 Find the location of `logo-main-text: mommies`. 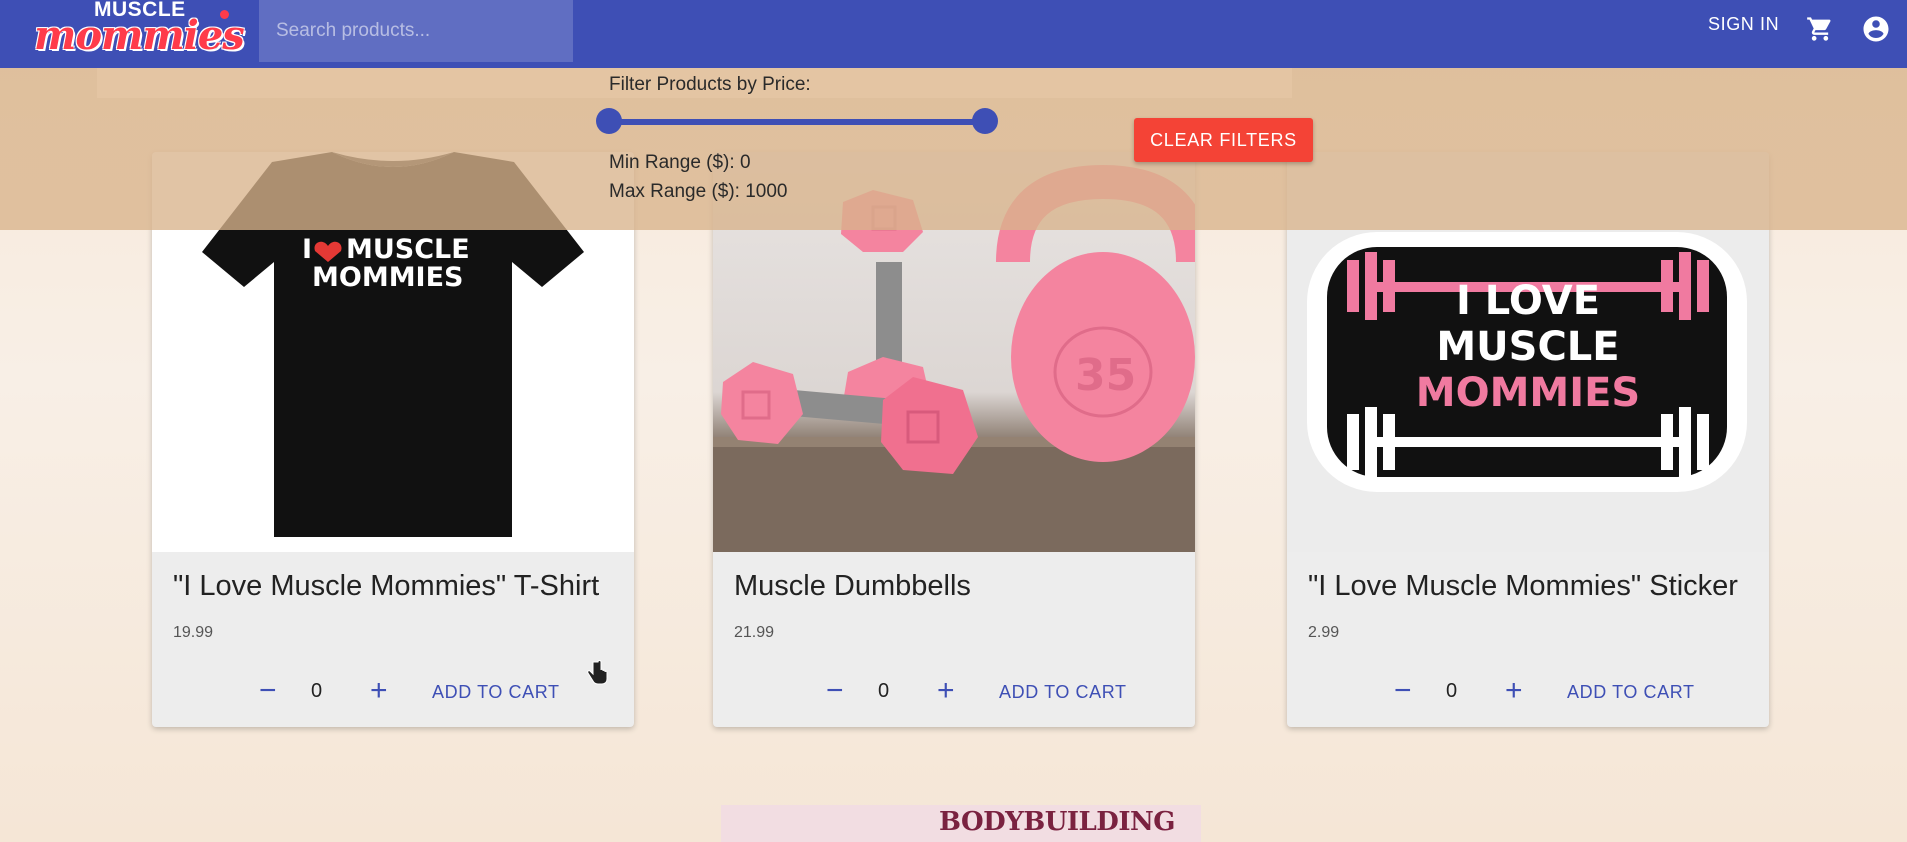

logo-main-text: mommies is located at coordinates (139, 35).